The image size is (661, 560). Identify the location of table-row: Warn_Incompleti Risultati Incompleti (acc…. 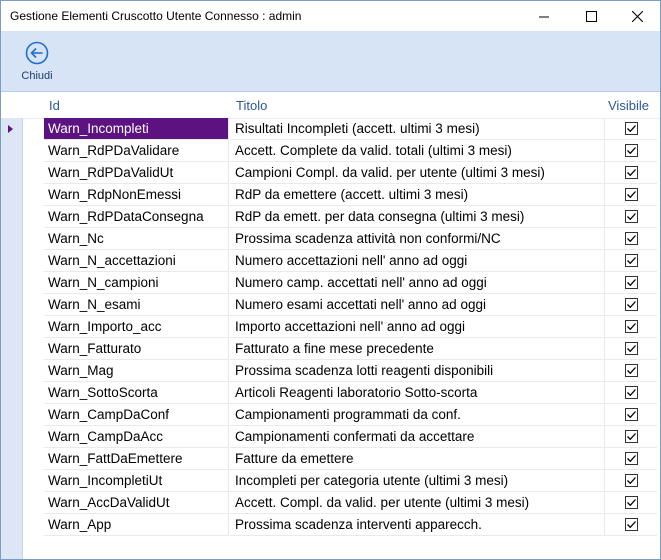
(330, 129).